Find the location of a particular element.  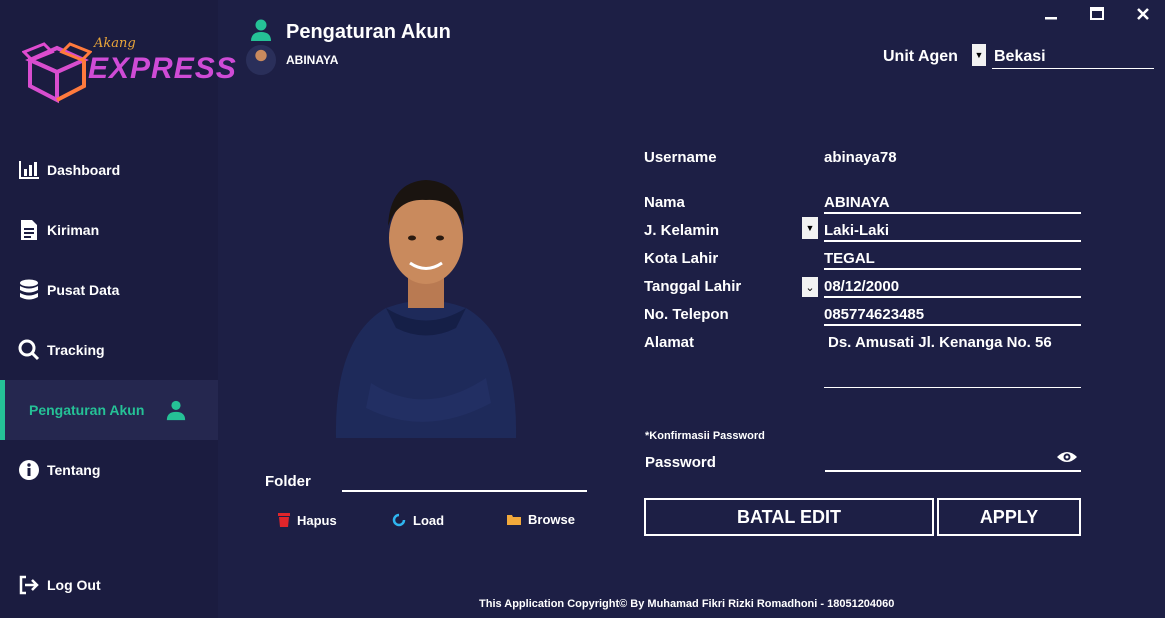

unit-agen-dropdown: ▼ is located at coordinates (979, 55).